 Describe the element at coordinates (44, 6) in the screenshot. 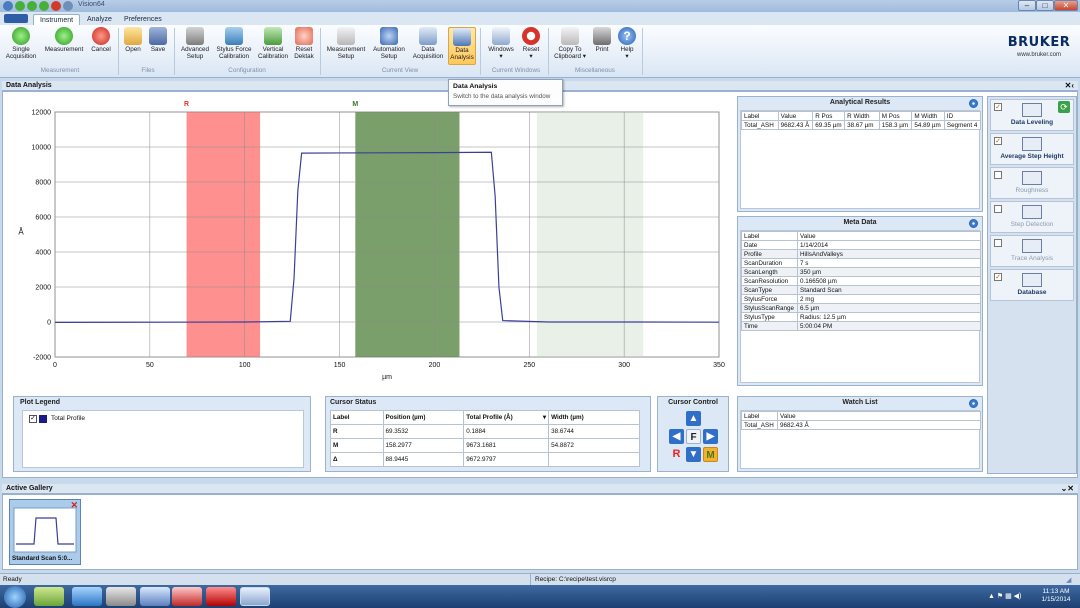

I see `quick-play-icon` at that location.